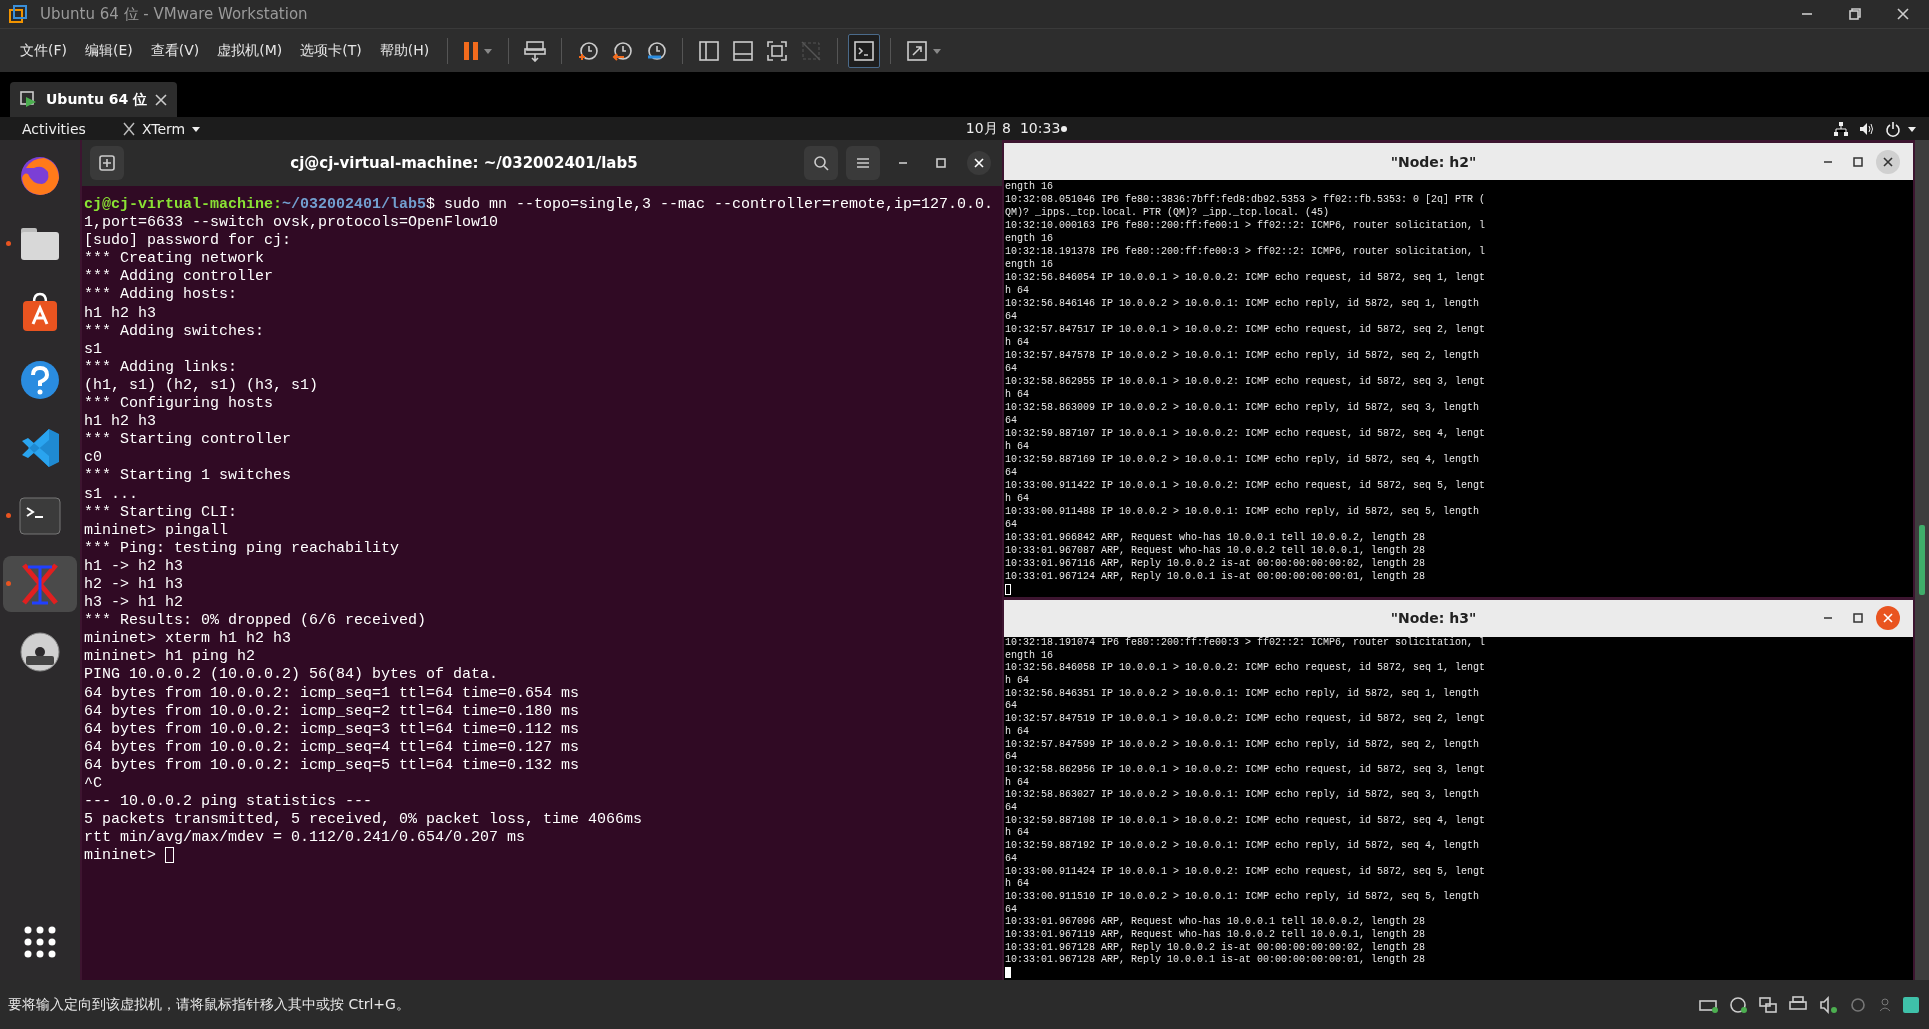 The image size is (1929, 1029). What do you see at coordinates (304, 838) in the screenshot?
I see `terminal-line: rtt min/avg/max/mdev = 0.112/0.241/0.654/0.207 ms` at bounding box center [304, 838].